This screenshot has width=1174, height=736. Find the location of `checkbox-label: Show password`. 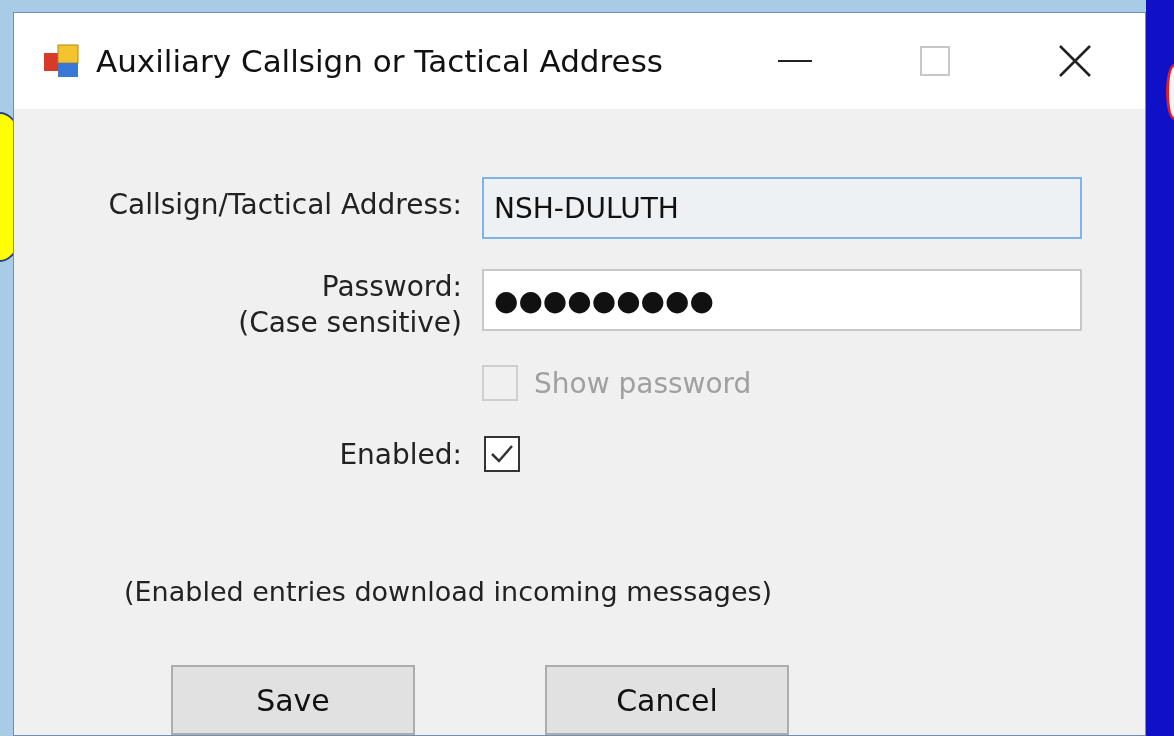

checkbox-label: Show password is located at coordinates (643, 383).